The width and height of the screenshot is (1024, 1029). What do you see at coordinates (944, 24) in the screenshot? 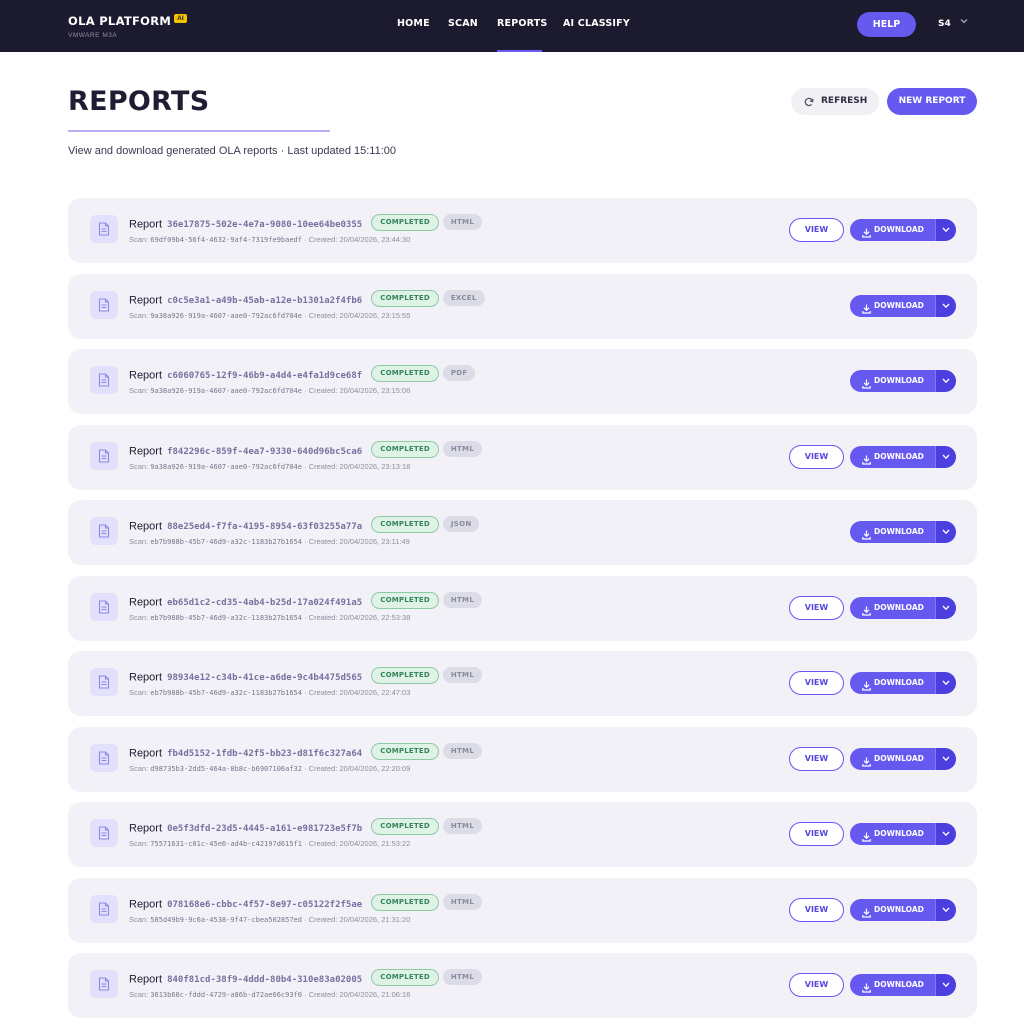
I see `user-avatar: S4` at bounding box center [944, 24].